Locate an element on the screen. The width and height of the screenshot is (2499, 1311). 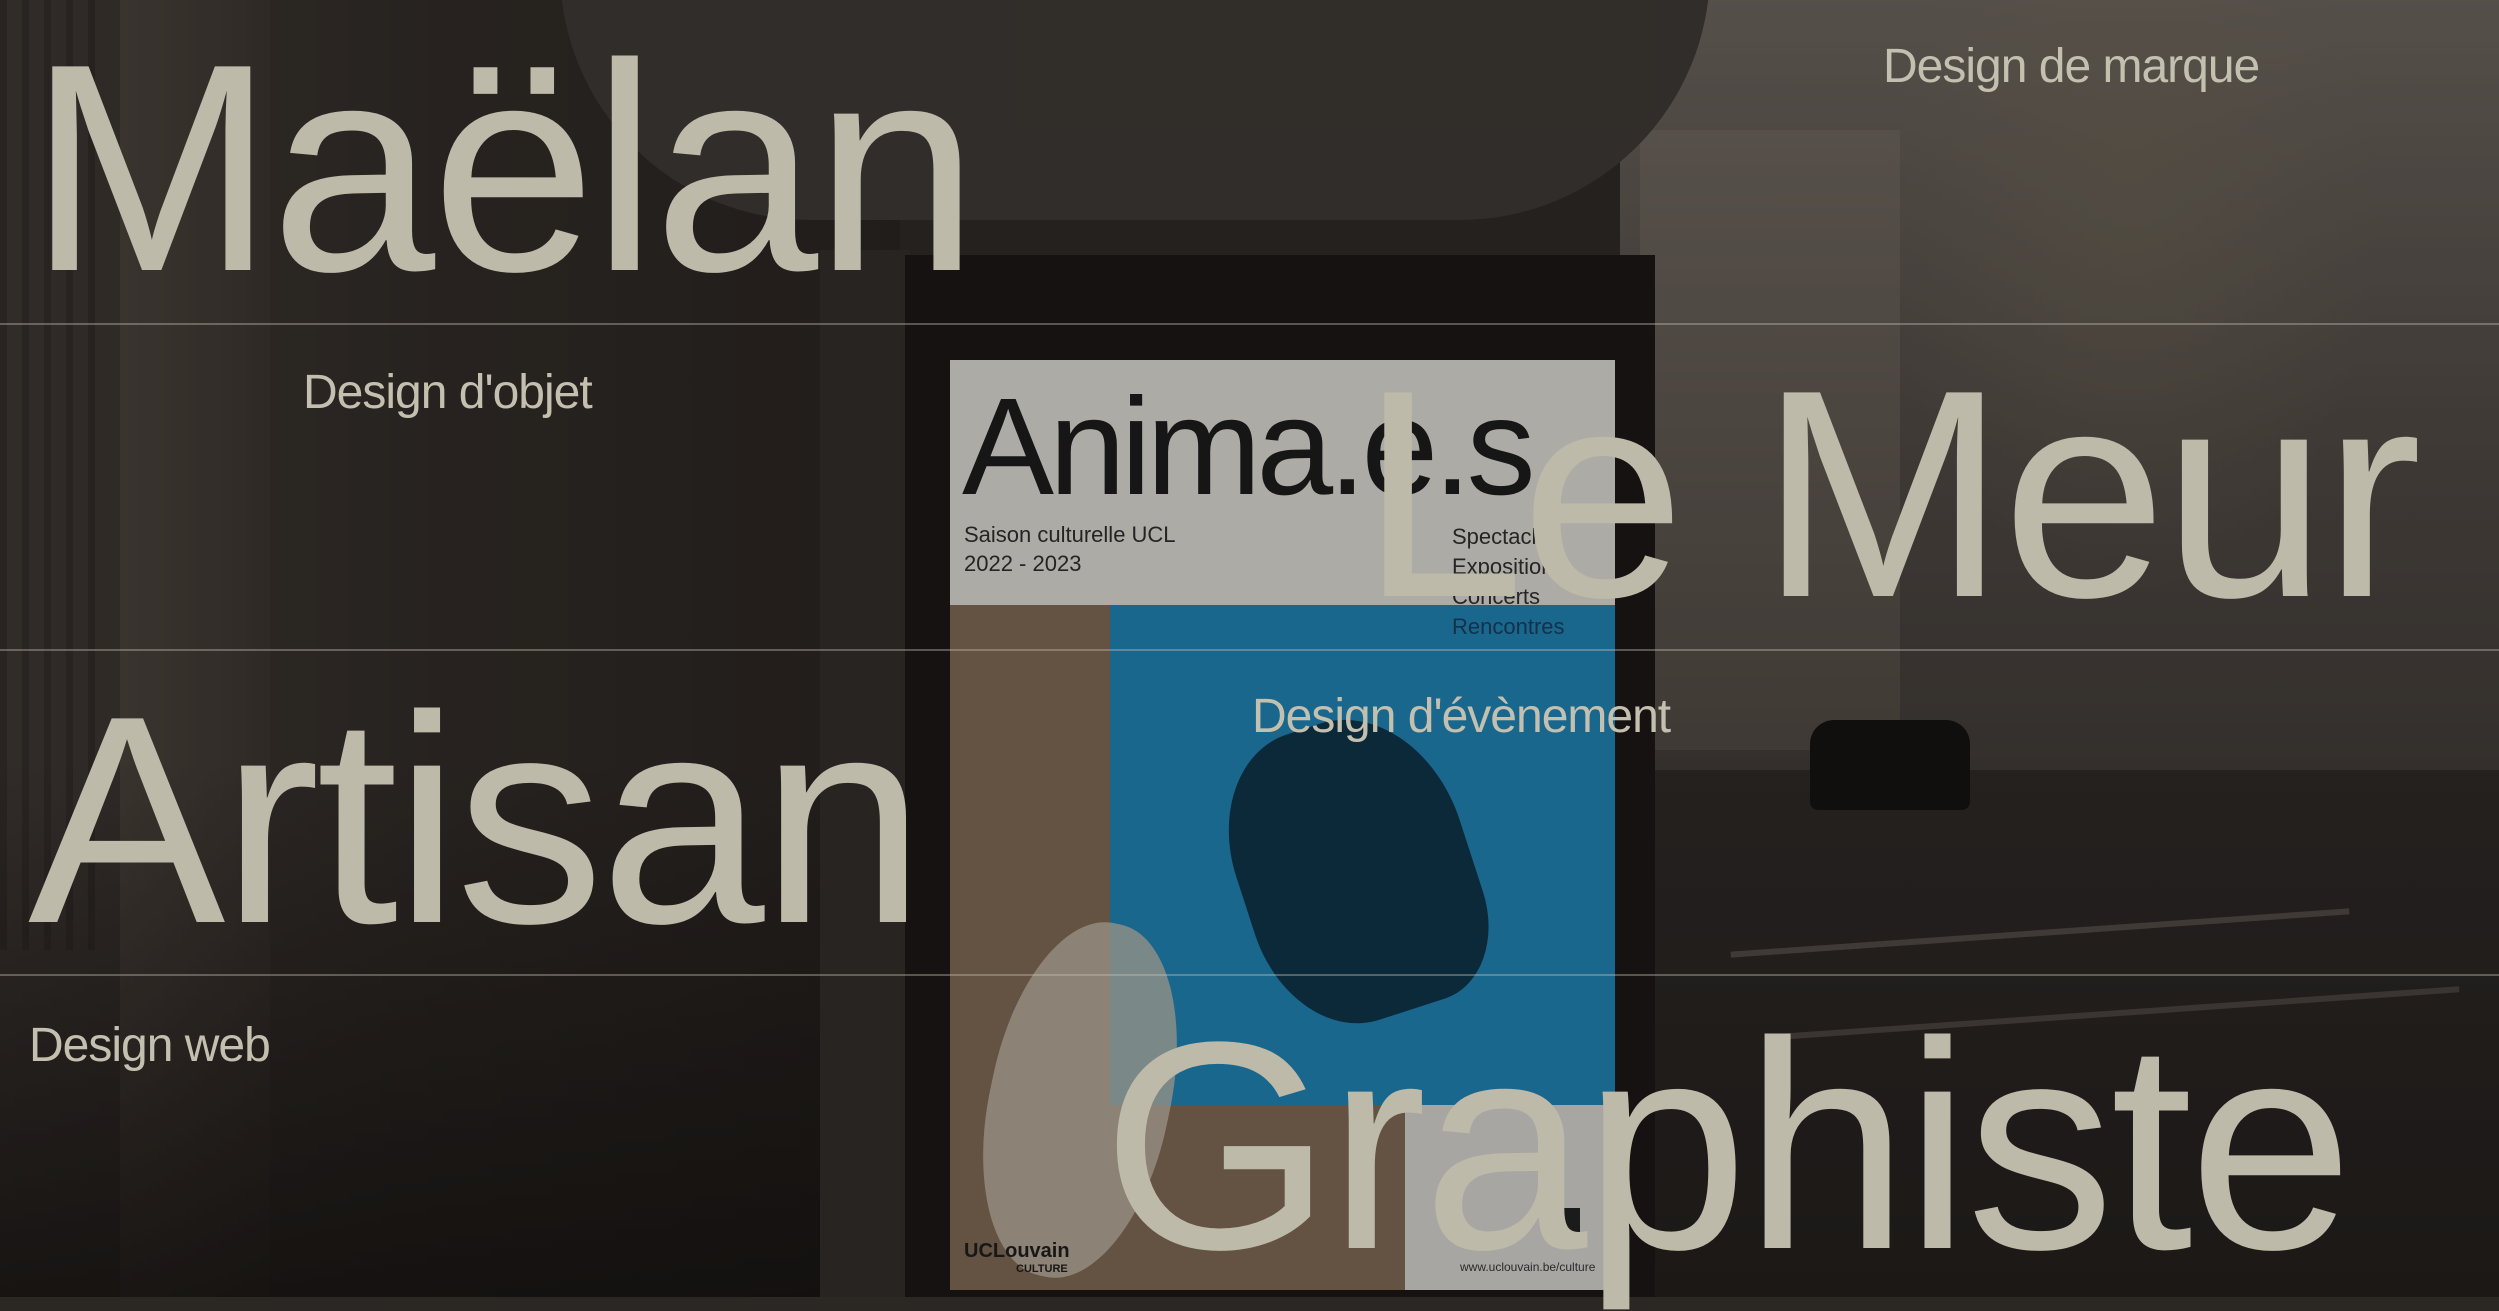
service-event-design: Design d'évènement is located at coordinates (1461, 717).